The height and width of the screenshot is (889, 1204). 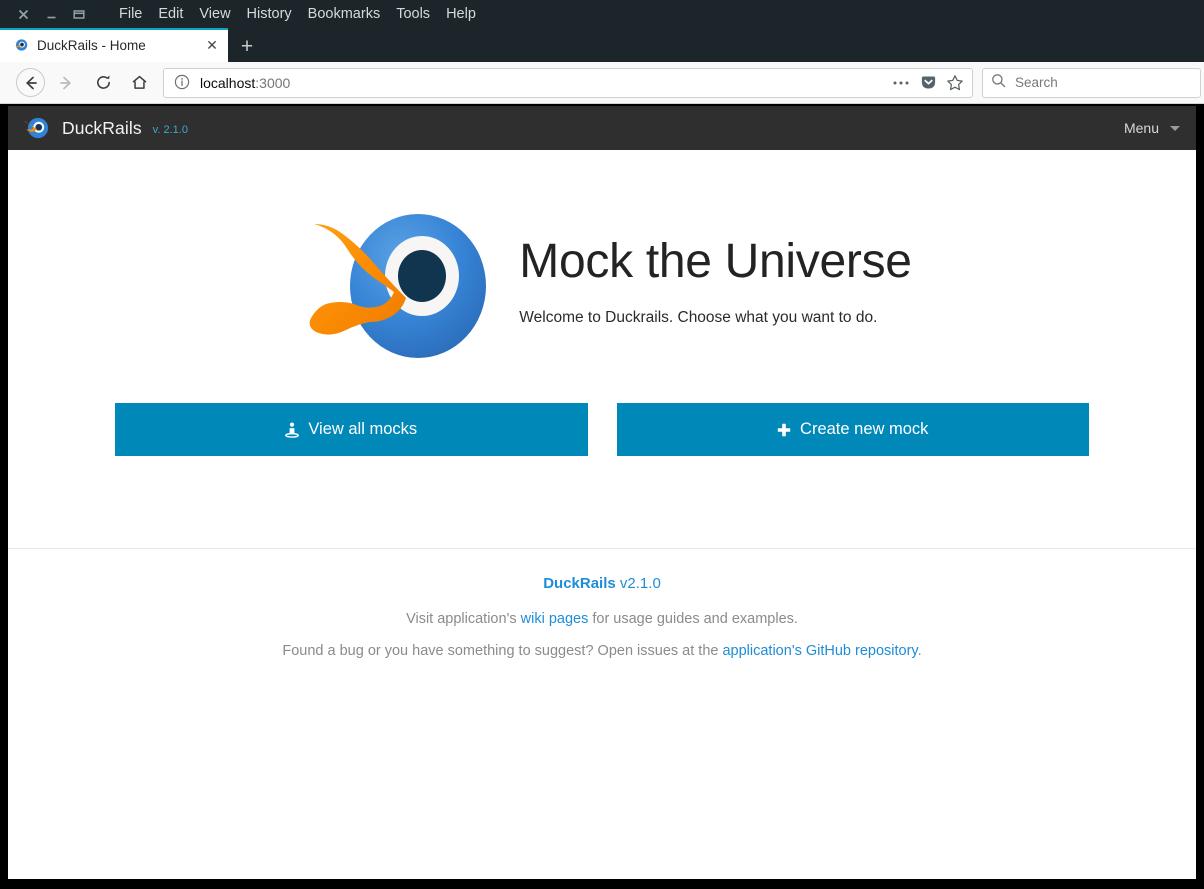 What do you see at coordinates (919, 651) in the screenshot?
I see `footer-github-post: .` at bounding box center [919, 651].